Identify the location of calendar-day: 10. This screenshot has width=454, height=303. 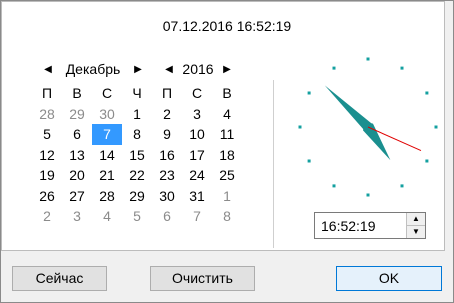
(197, 134).